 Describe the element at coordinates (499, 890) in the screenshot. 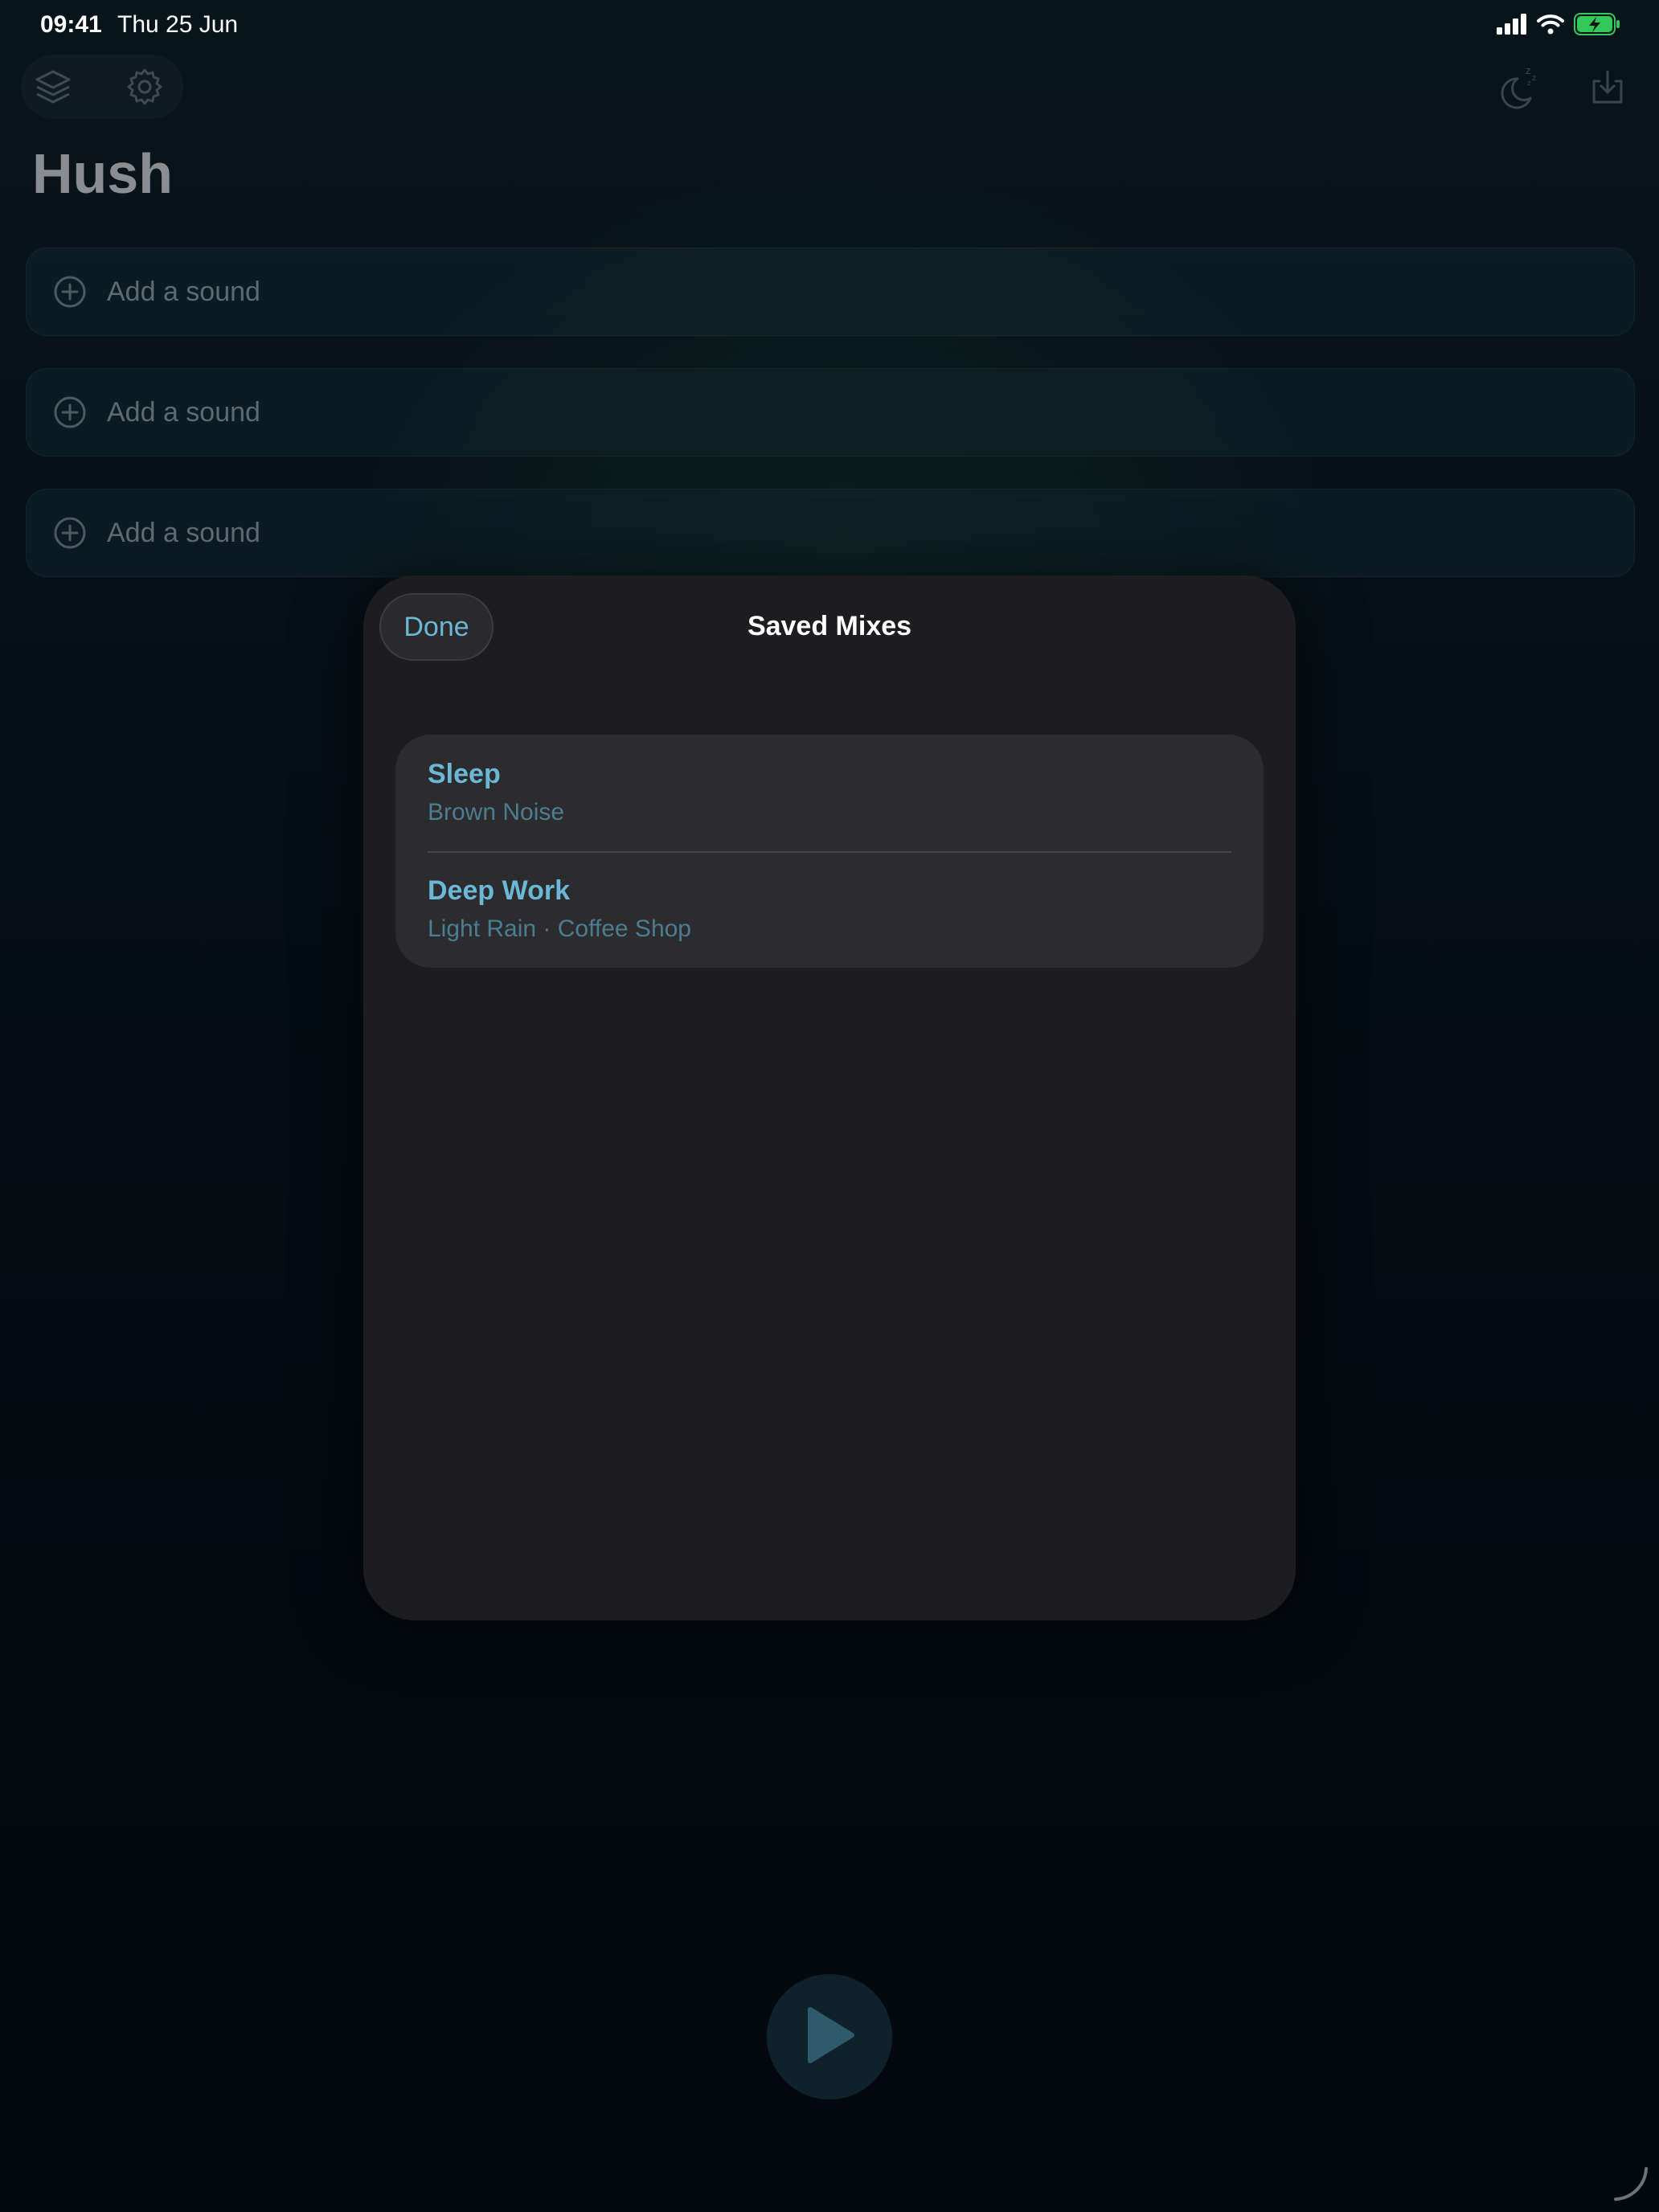

I see `mix-name: Deep Work` at that location.